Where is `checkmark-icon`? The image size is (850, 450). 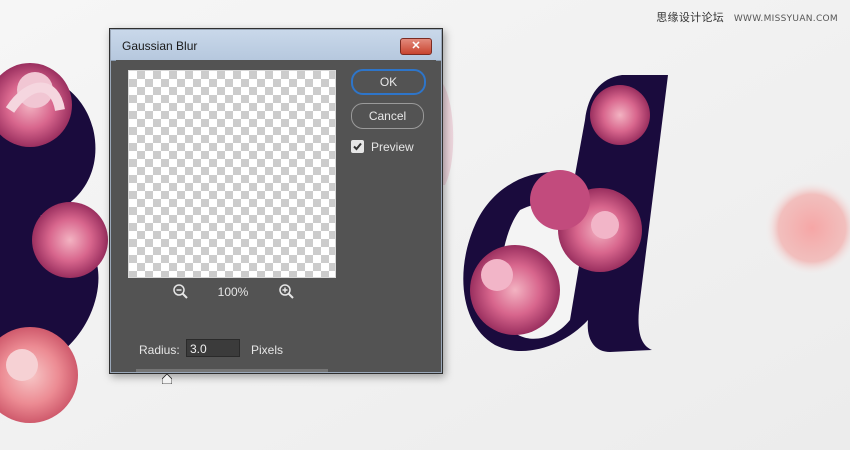 checkmark-icon is located at coordinates (357, 146).